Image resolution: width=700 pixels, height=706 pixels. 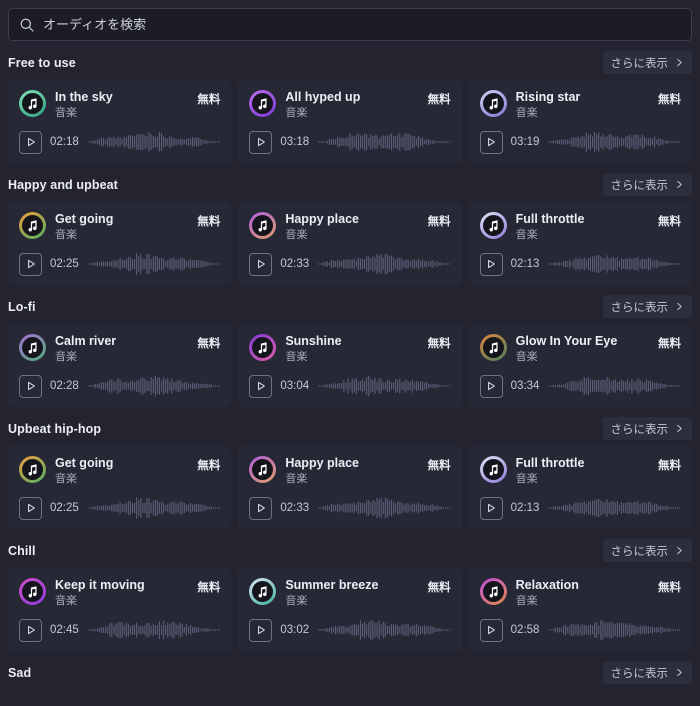 I want to click on track-card-controls: 03:18, so click(x=350, y=142).